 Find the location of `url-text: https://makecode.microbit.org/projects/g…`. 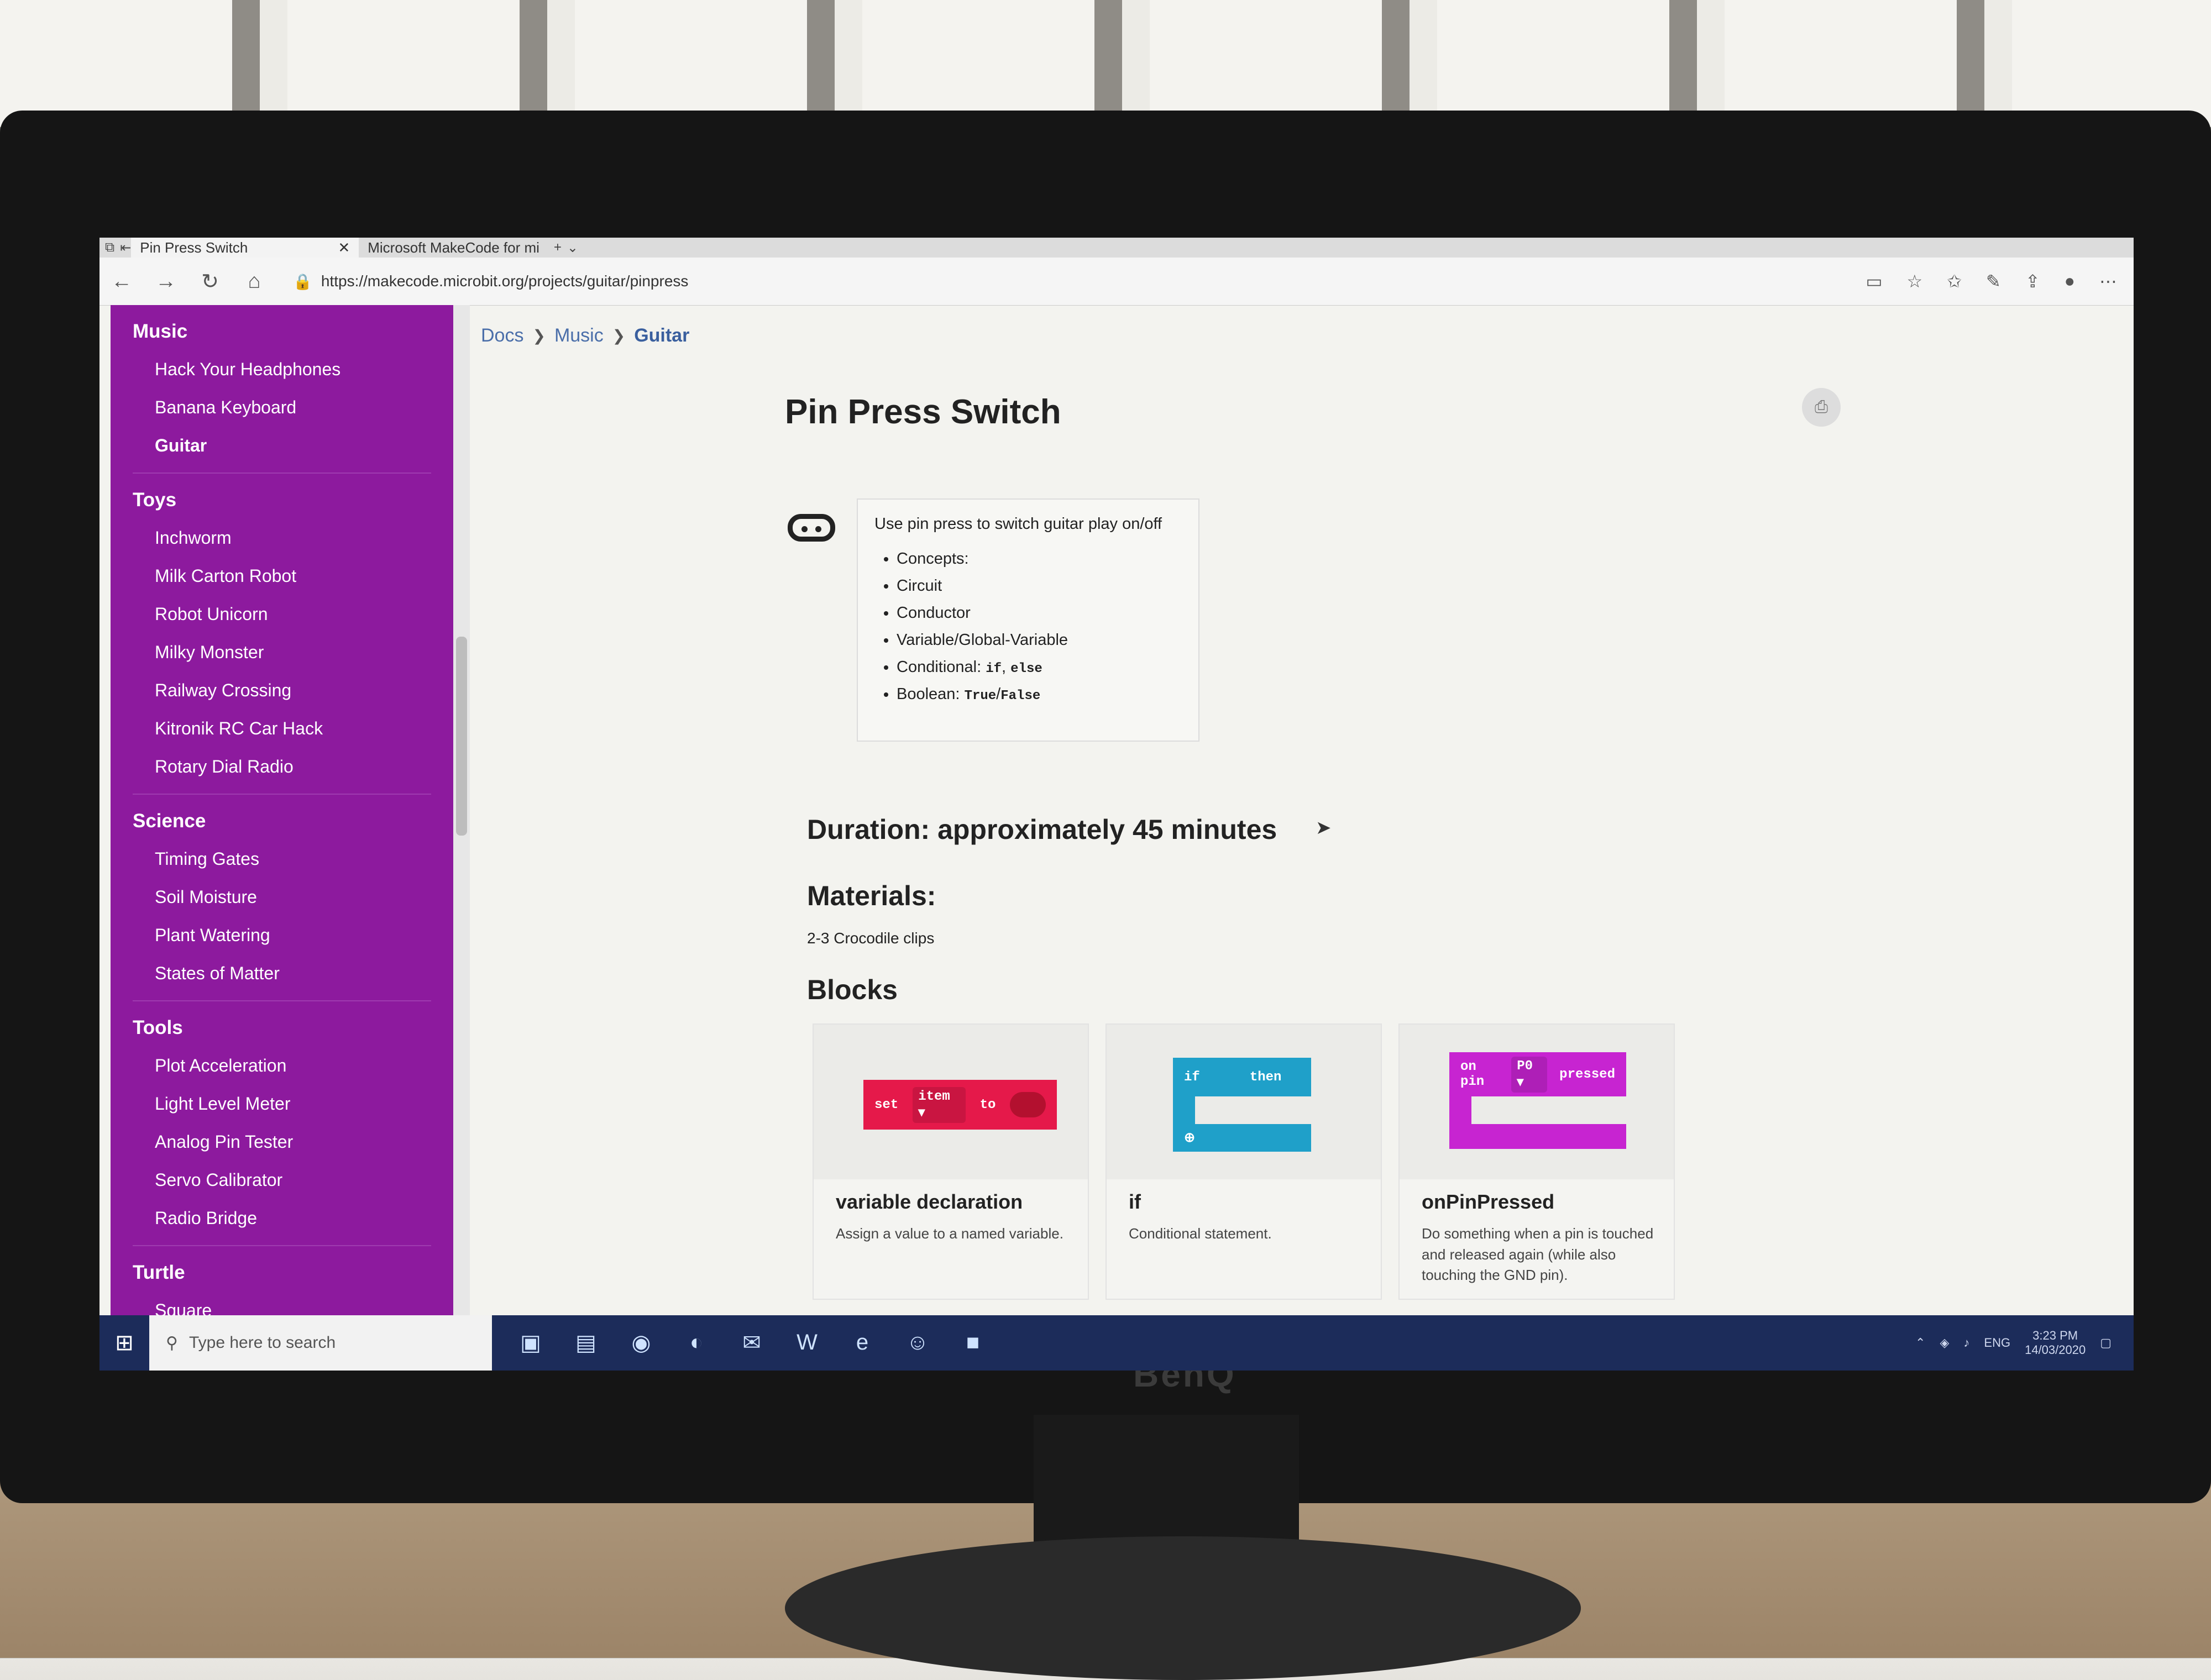

url-text: https://makecode.microbit.org/projects/g… is located at coordinates (505, 281).